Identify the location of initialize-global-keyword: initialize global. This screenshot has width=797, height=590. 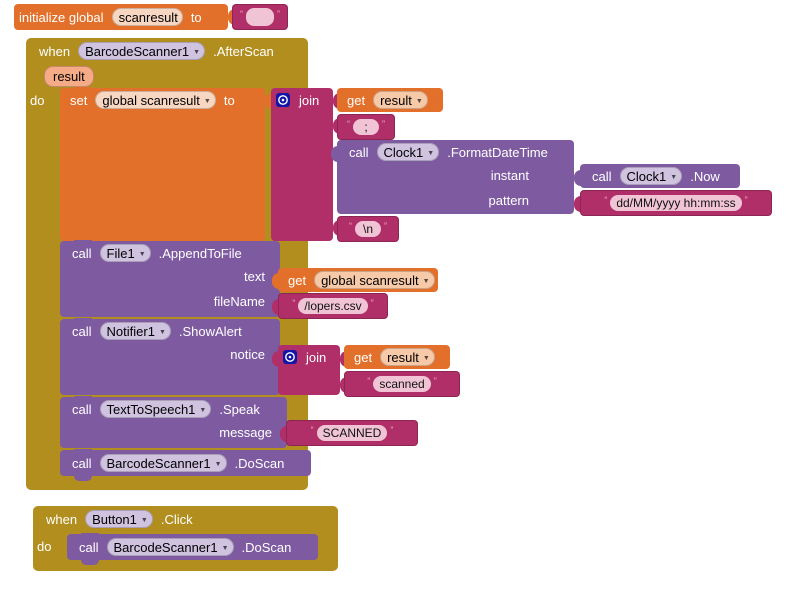
(61, 17).